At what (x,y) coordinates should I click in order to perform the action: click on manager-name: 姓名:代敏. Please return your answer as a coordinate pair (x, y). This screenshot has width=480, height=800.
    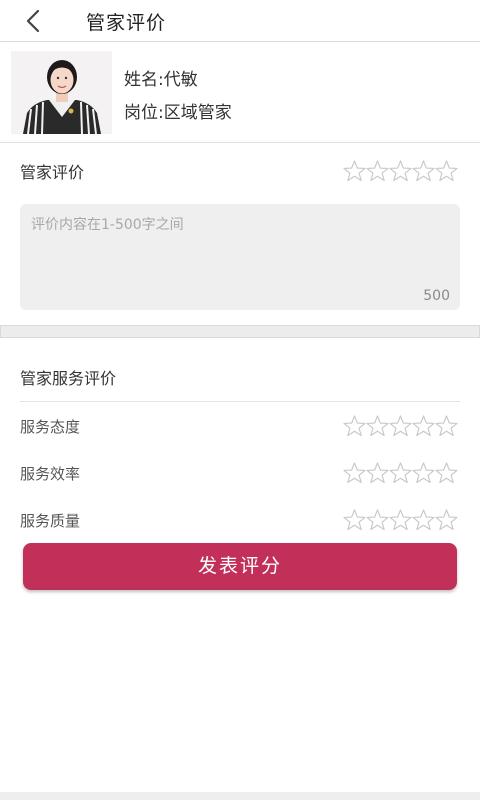
    Looking at the image, I should click on (161, 80).